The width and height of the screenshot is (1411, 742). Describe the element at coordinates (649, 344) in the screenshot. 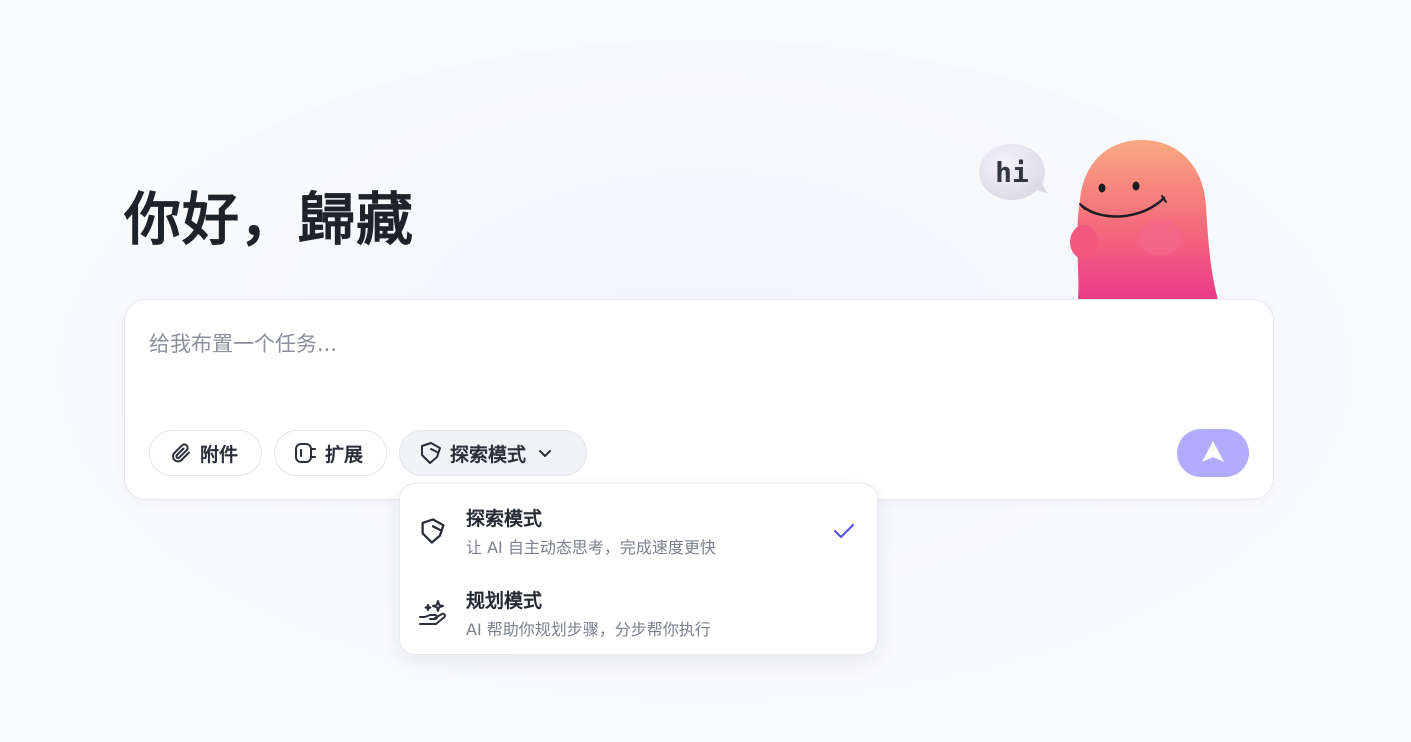

I see `task-input` at that location.